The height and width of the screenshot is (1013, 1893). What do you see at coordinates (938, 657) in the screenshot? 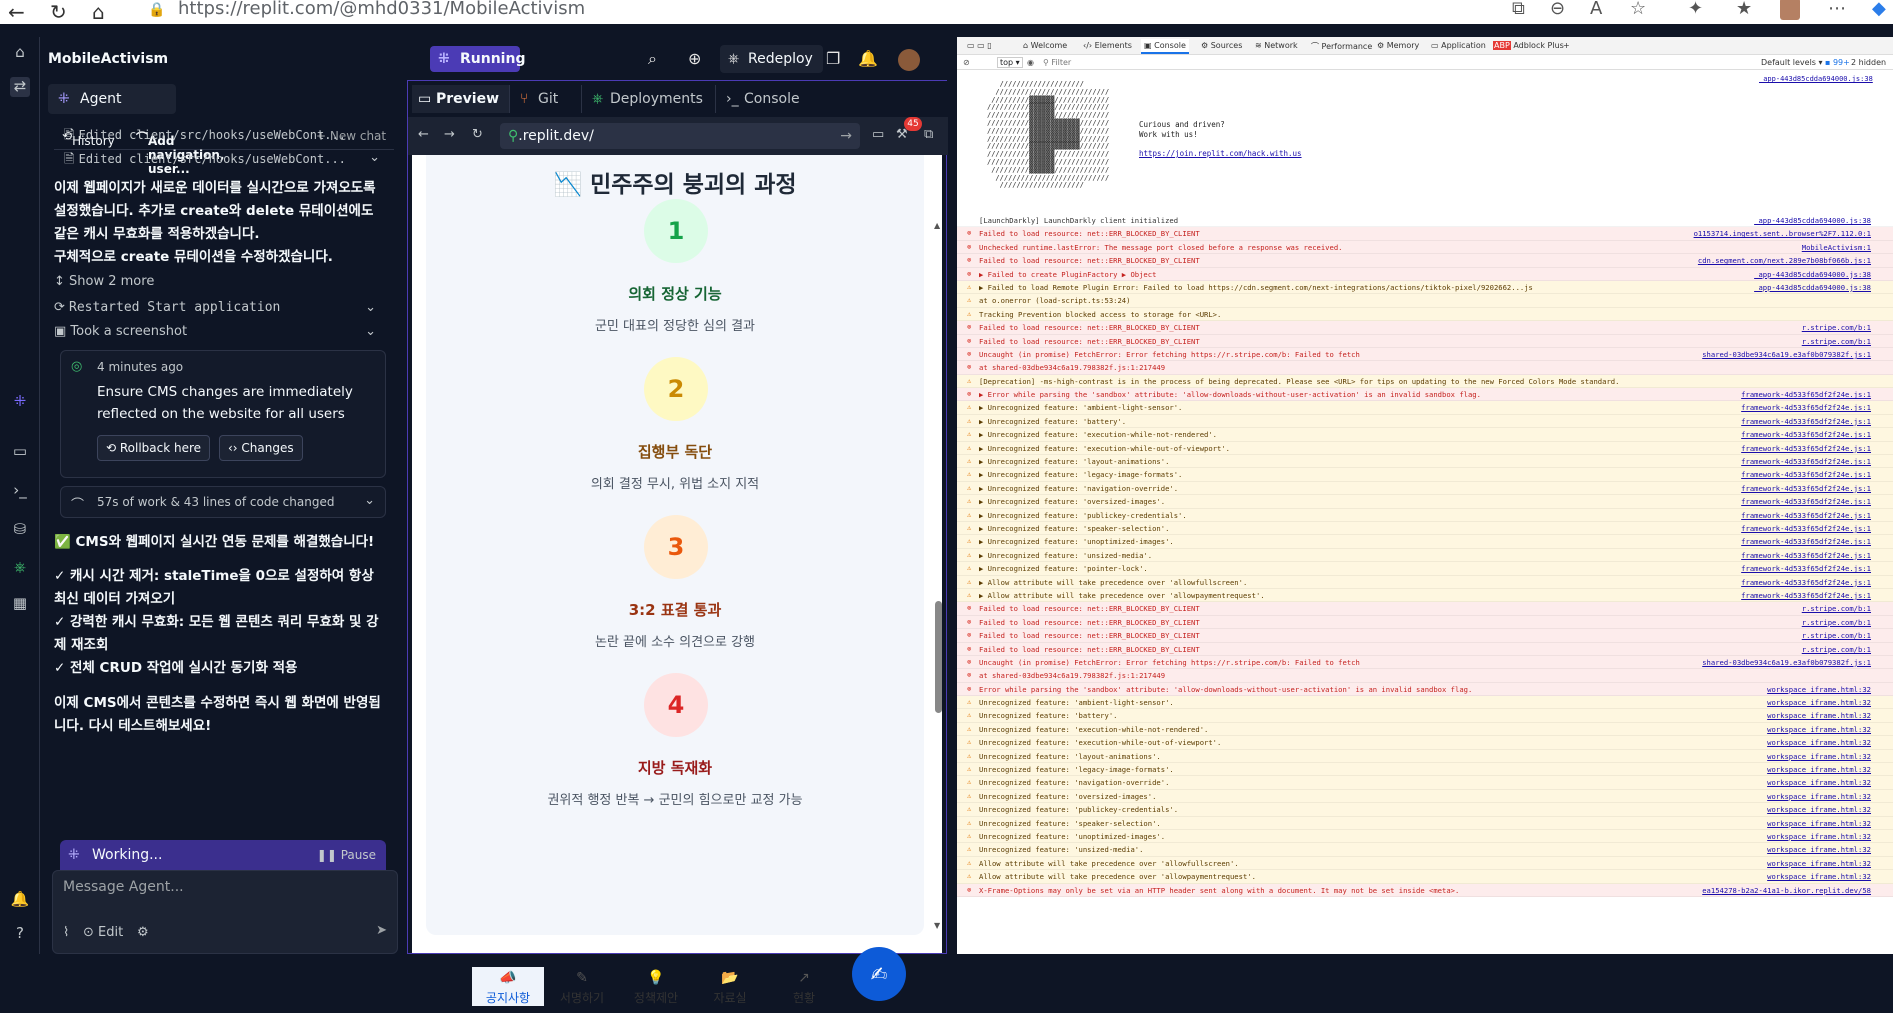
I see `scrollbar-thumb` at bounding box center [938, 657].